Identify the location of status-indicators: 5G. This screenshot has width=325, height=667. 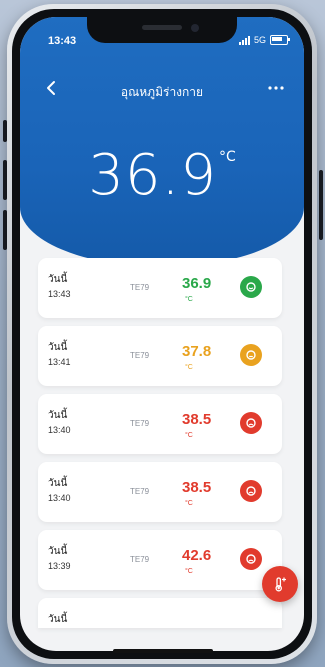
(264, 40).